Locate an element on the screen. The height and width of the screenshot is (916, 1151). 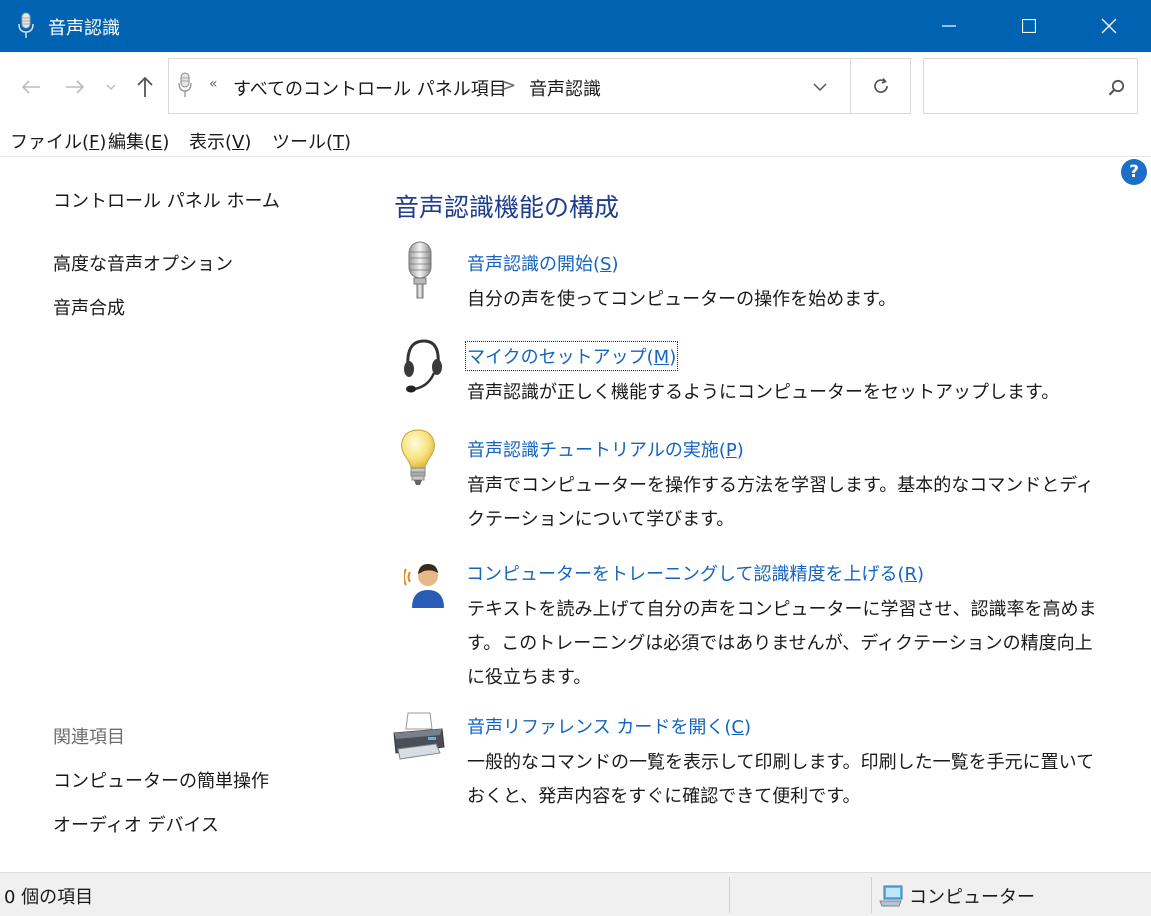
search-box is located at coordinates (1030, 86).